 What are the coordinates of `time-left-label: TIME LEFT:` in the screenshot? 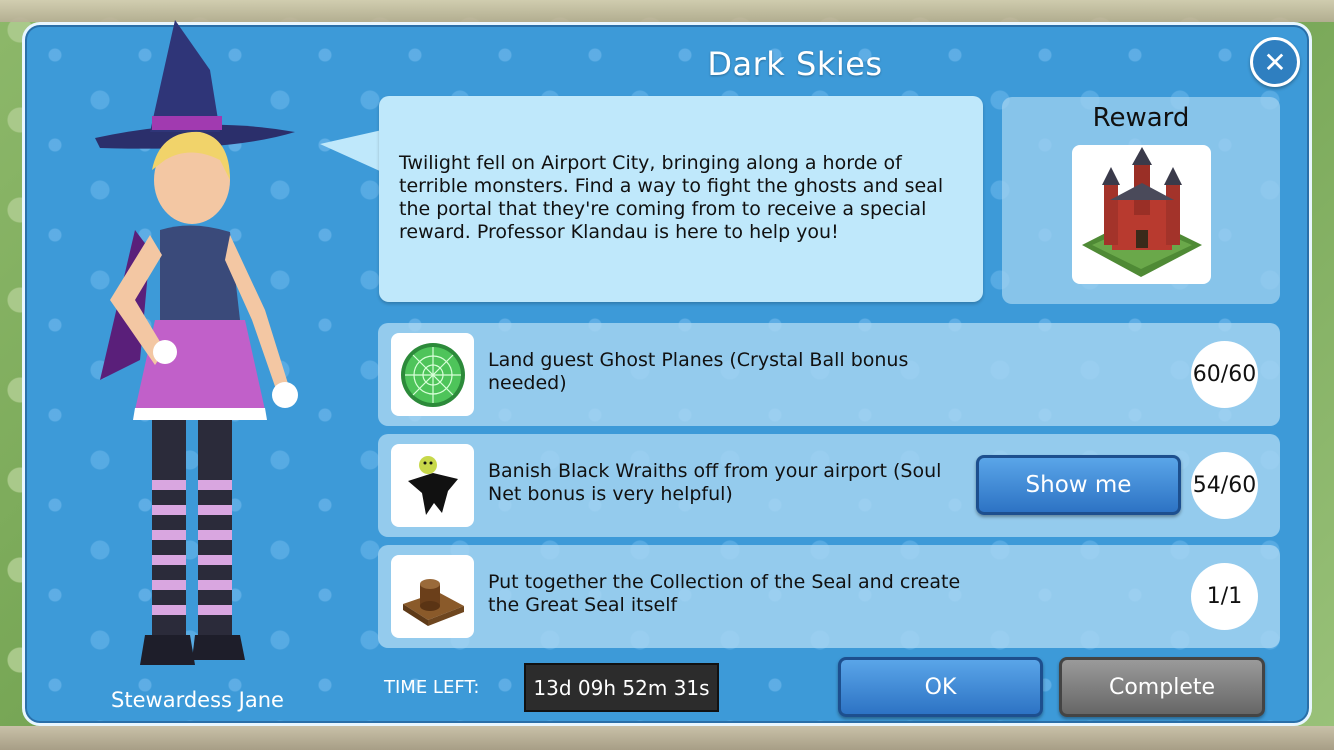 It's located at (432, 687).